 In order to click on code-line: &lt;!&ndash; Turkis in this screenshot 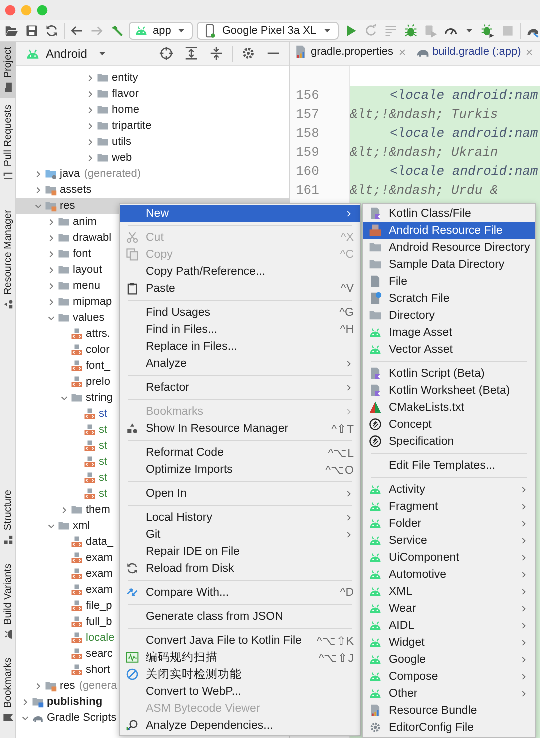, I will do `click(424, 114)`.